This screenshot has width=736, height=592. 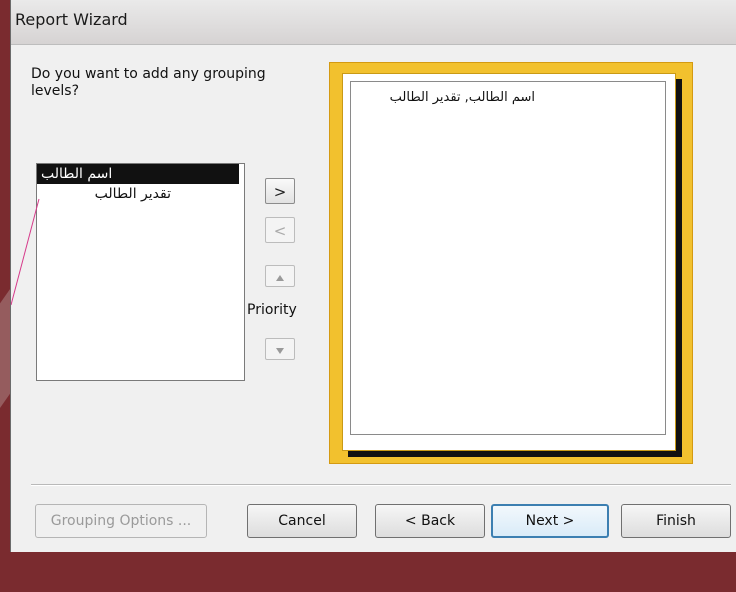 What do you see at coordinates (280, 191) in the screenshot?
I see `add-grouping-button: >` at bounding box center [280, 191].